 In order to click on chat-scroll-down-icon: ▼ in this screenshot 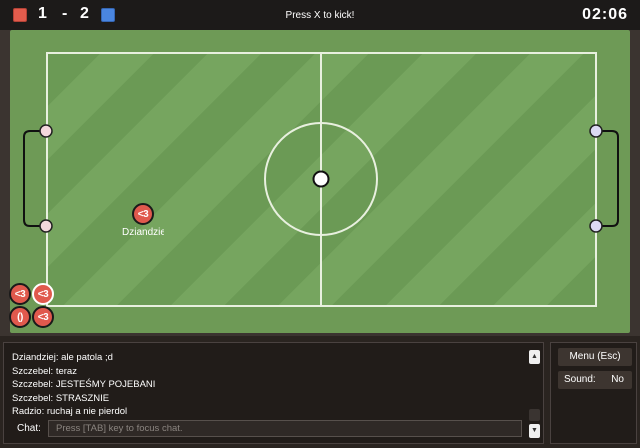, I will do `click(534, 431)`.